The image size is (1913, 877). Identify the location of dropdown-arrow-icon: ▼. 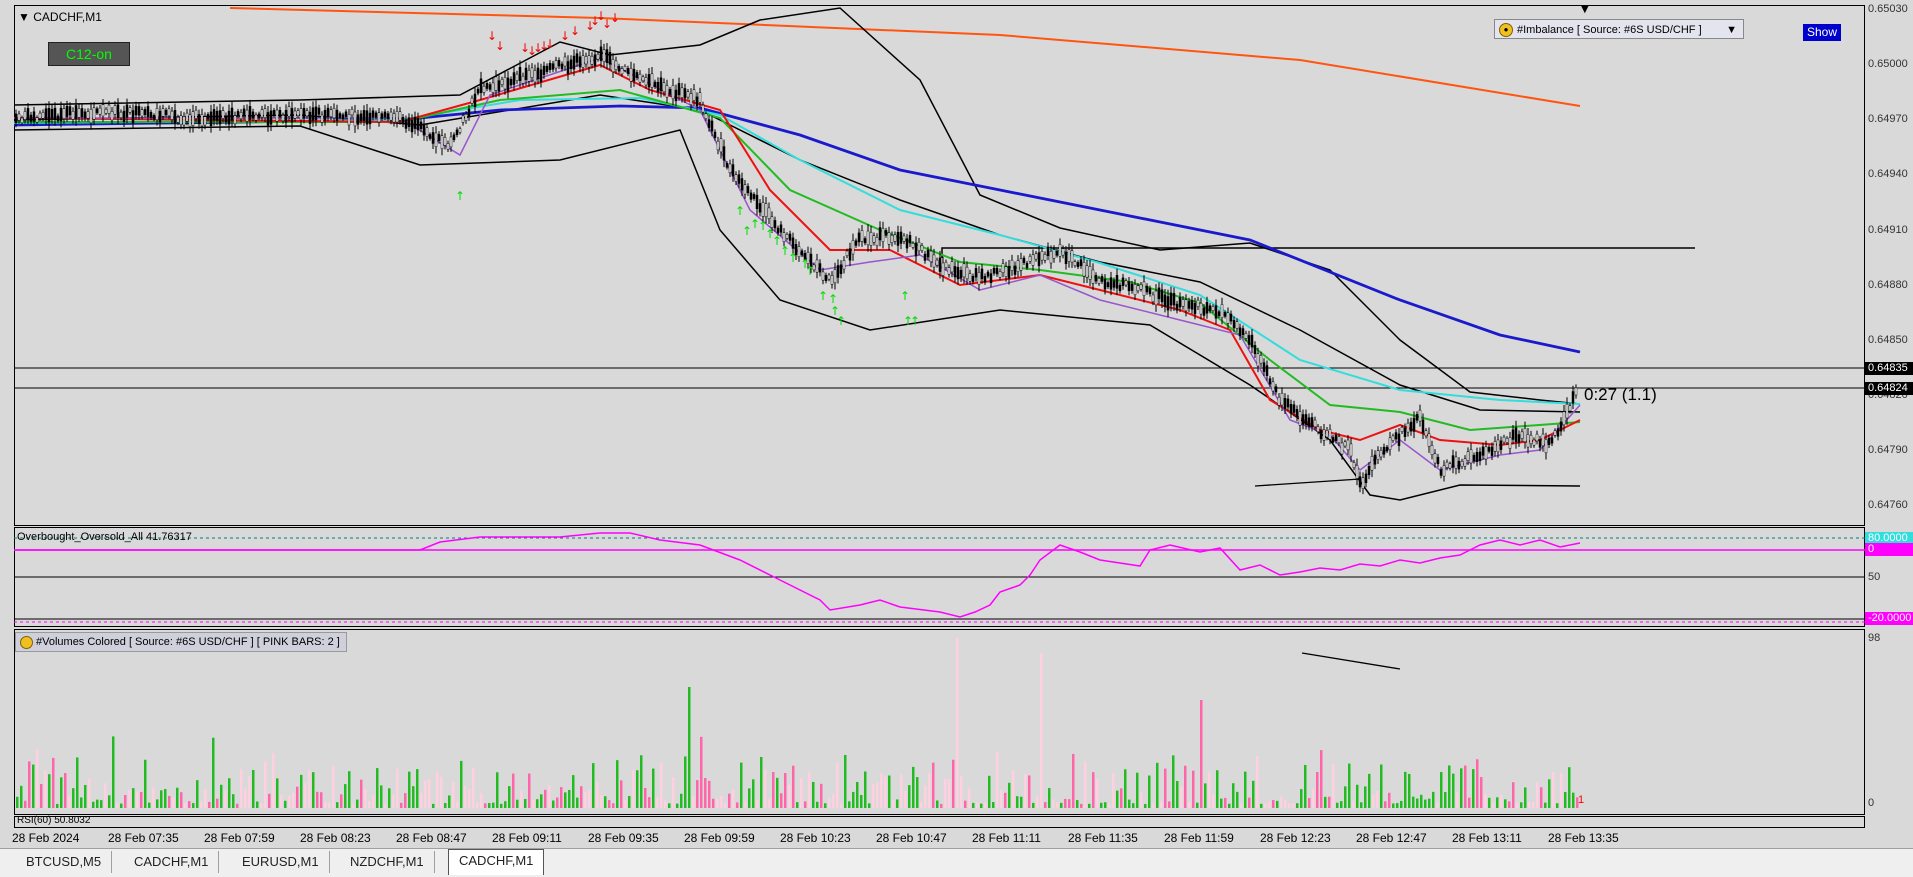
(1731, 30).